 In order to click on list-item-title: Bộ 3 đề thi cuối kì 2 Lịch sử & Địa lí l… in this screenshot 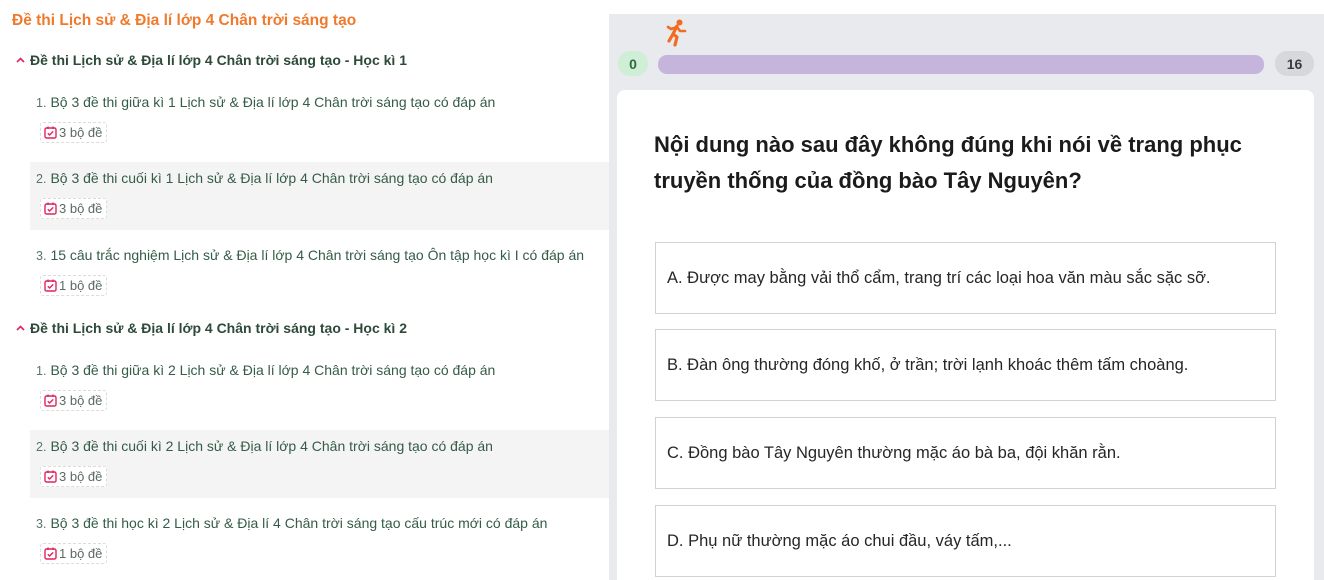, I will do `click(271, 446)`.